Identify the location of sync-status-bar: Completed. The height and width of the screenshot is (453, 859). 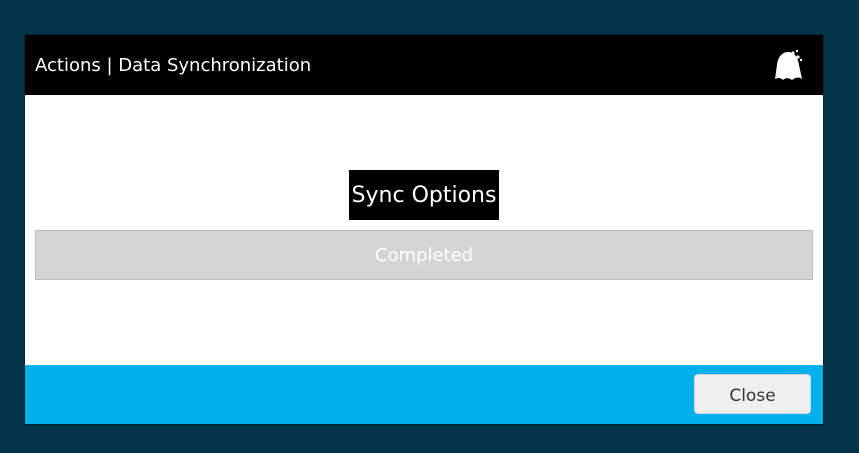
(424, 255).